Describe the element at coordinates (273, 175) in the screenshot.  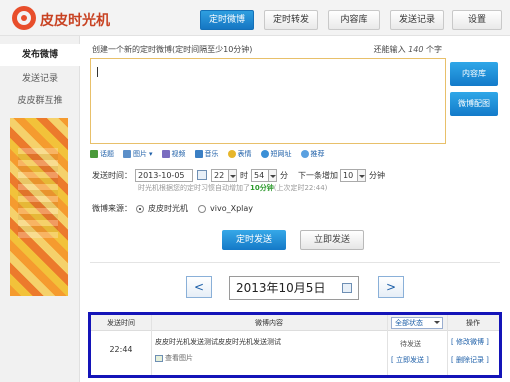
I see `minute-dropdown-icon` at that location.